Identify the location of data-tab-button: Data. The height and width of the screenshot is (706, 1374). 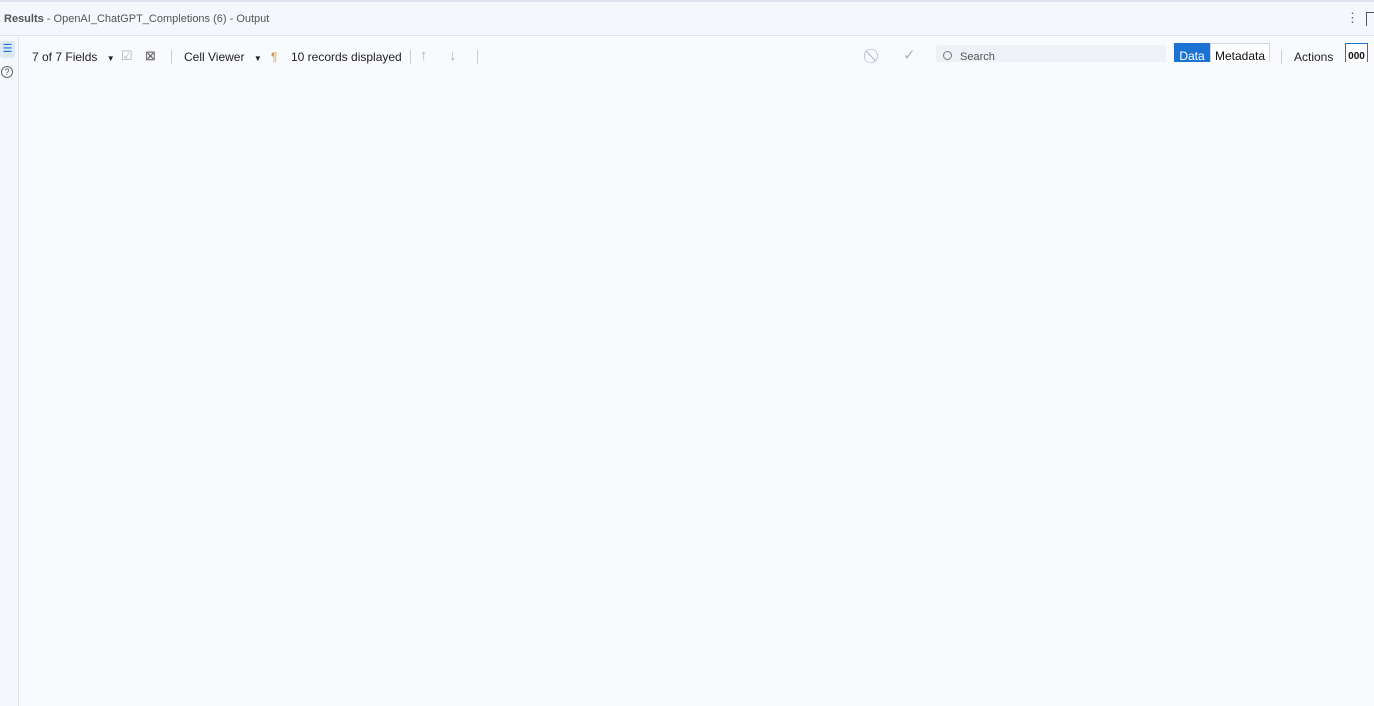
(1192, 53).